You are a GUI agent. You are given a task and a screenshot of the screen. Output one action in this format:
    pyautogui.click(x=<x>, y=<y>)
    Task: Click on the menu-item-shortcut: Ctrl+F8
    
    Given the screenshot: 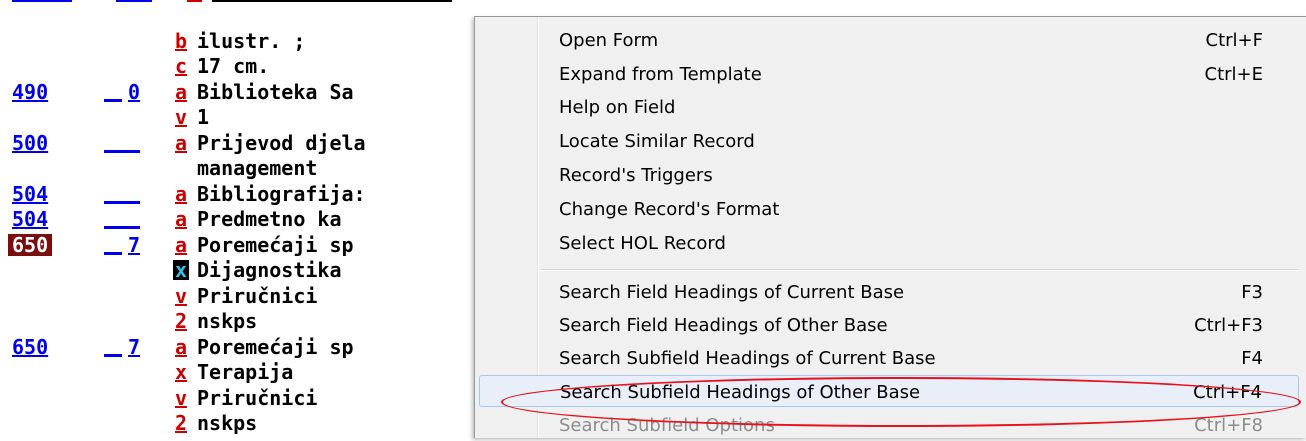 What is the action you would take?
    pyautogui.click(x=1228, y=425)
    